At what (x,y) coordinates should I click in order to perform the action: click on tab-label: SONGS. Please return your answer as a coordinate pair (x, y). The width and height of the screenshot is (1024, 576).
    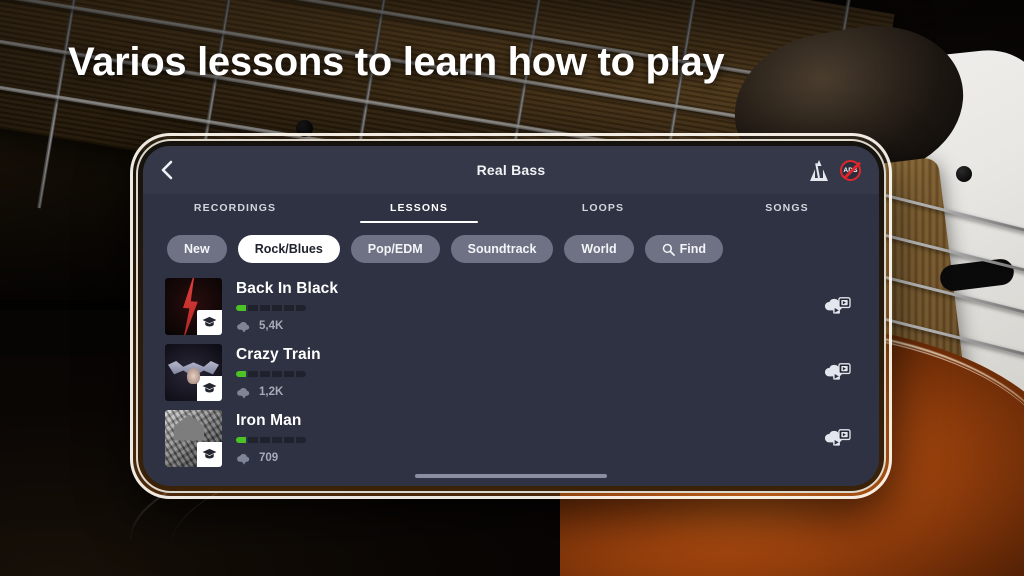
    Looking at the image, I should click on (787, 208).